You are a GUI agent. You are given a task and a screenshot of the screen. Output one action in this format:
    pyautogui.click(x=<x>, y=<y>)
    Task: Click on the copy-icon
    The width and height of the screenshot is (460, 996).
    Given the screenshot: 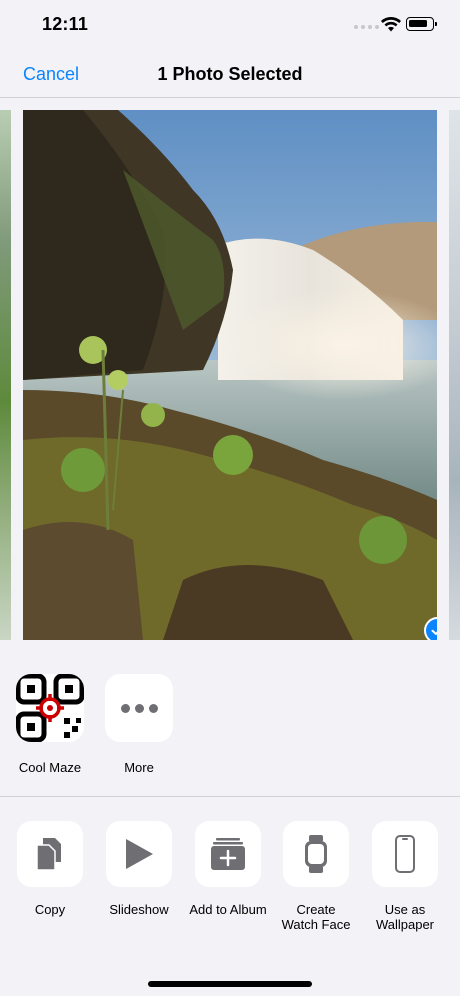 What is the action you would take?
    pyautogui.click(x=50, y=854)
    